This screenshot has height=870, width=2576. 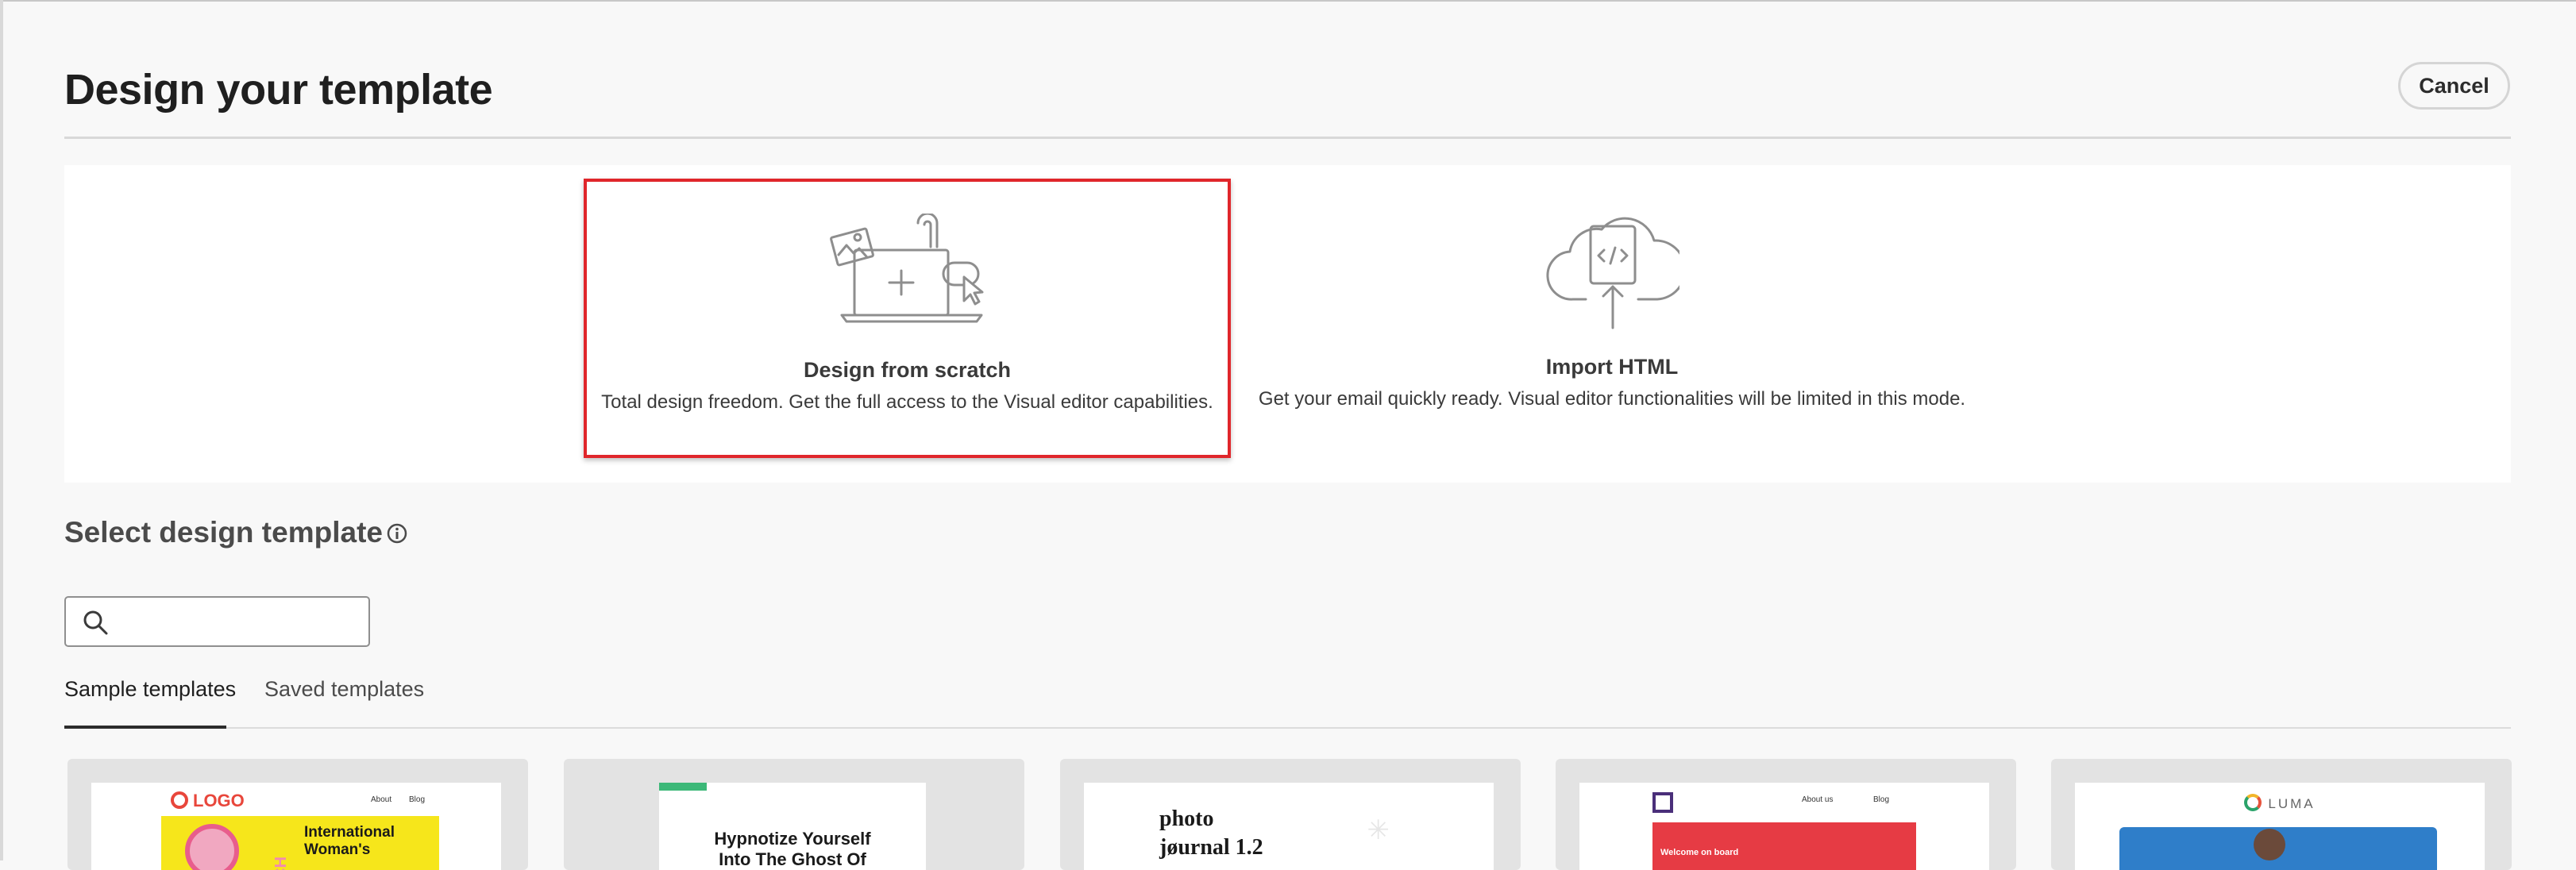 What do you see at coordinates (1211, 833) in the screenshot?
I see `template-headline: photo jøurnal 1.2` at bounding box center [1211, 833].